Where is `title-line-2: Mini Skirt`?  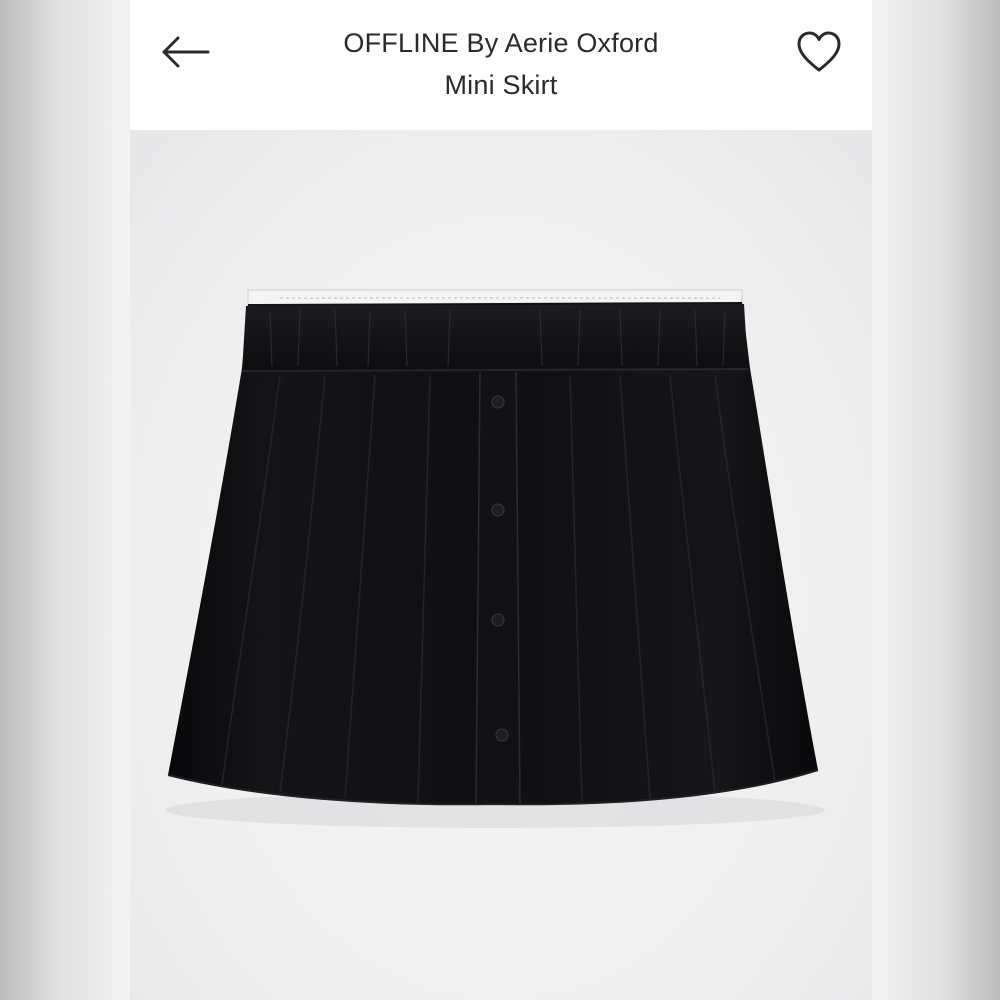
title-line-2: Mini Skirt is located at coordinates (501, 85).